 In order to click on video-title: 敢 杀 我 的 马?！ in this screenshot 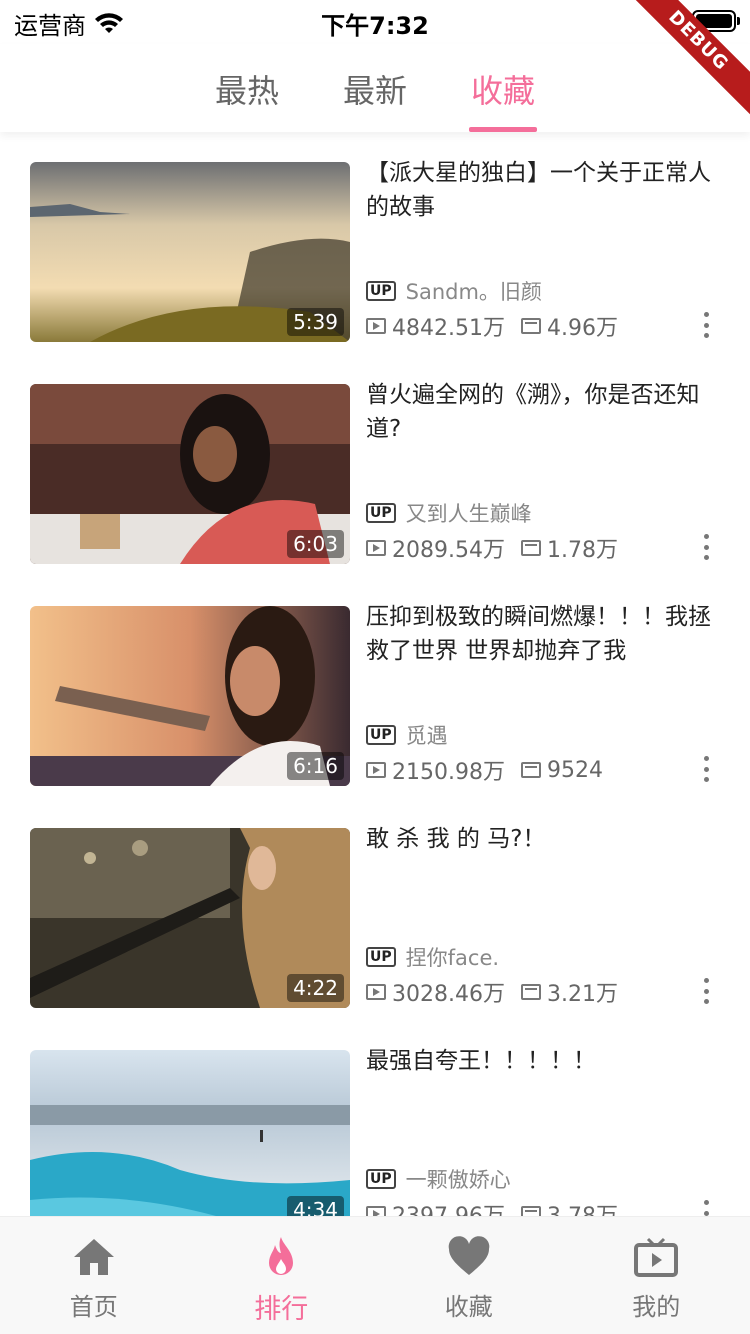, I will do `click(541, 839)`.